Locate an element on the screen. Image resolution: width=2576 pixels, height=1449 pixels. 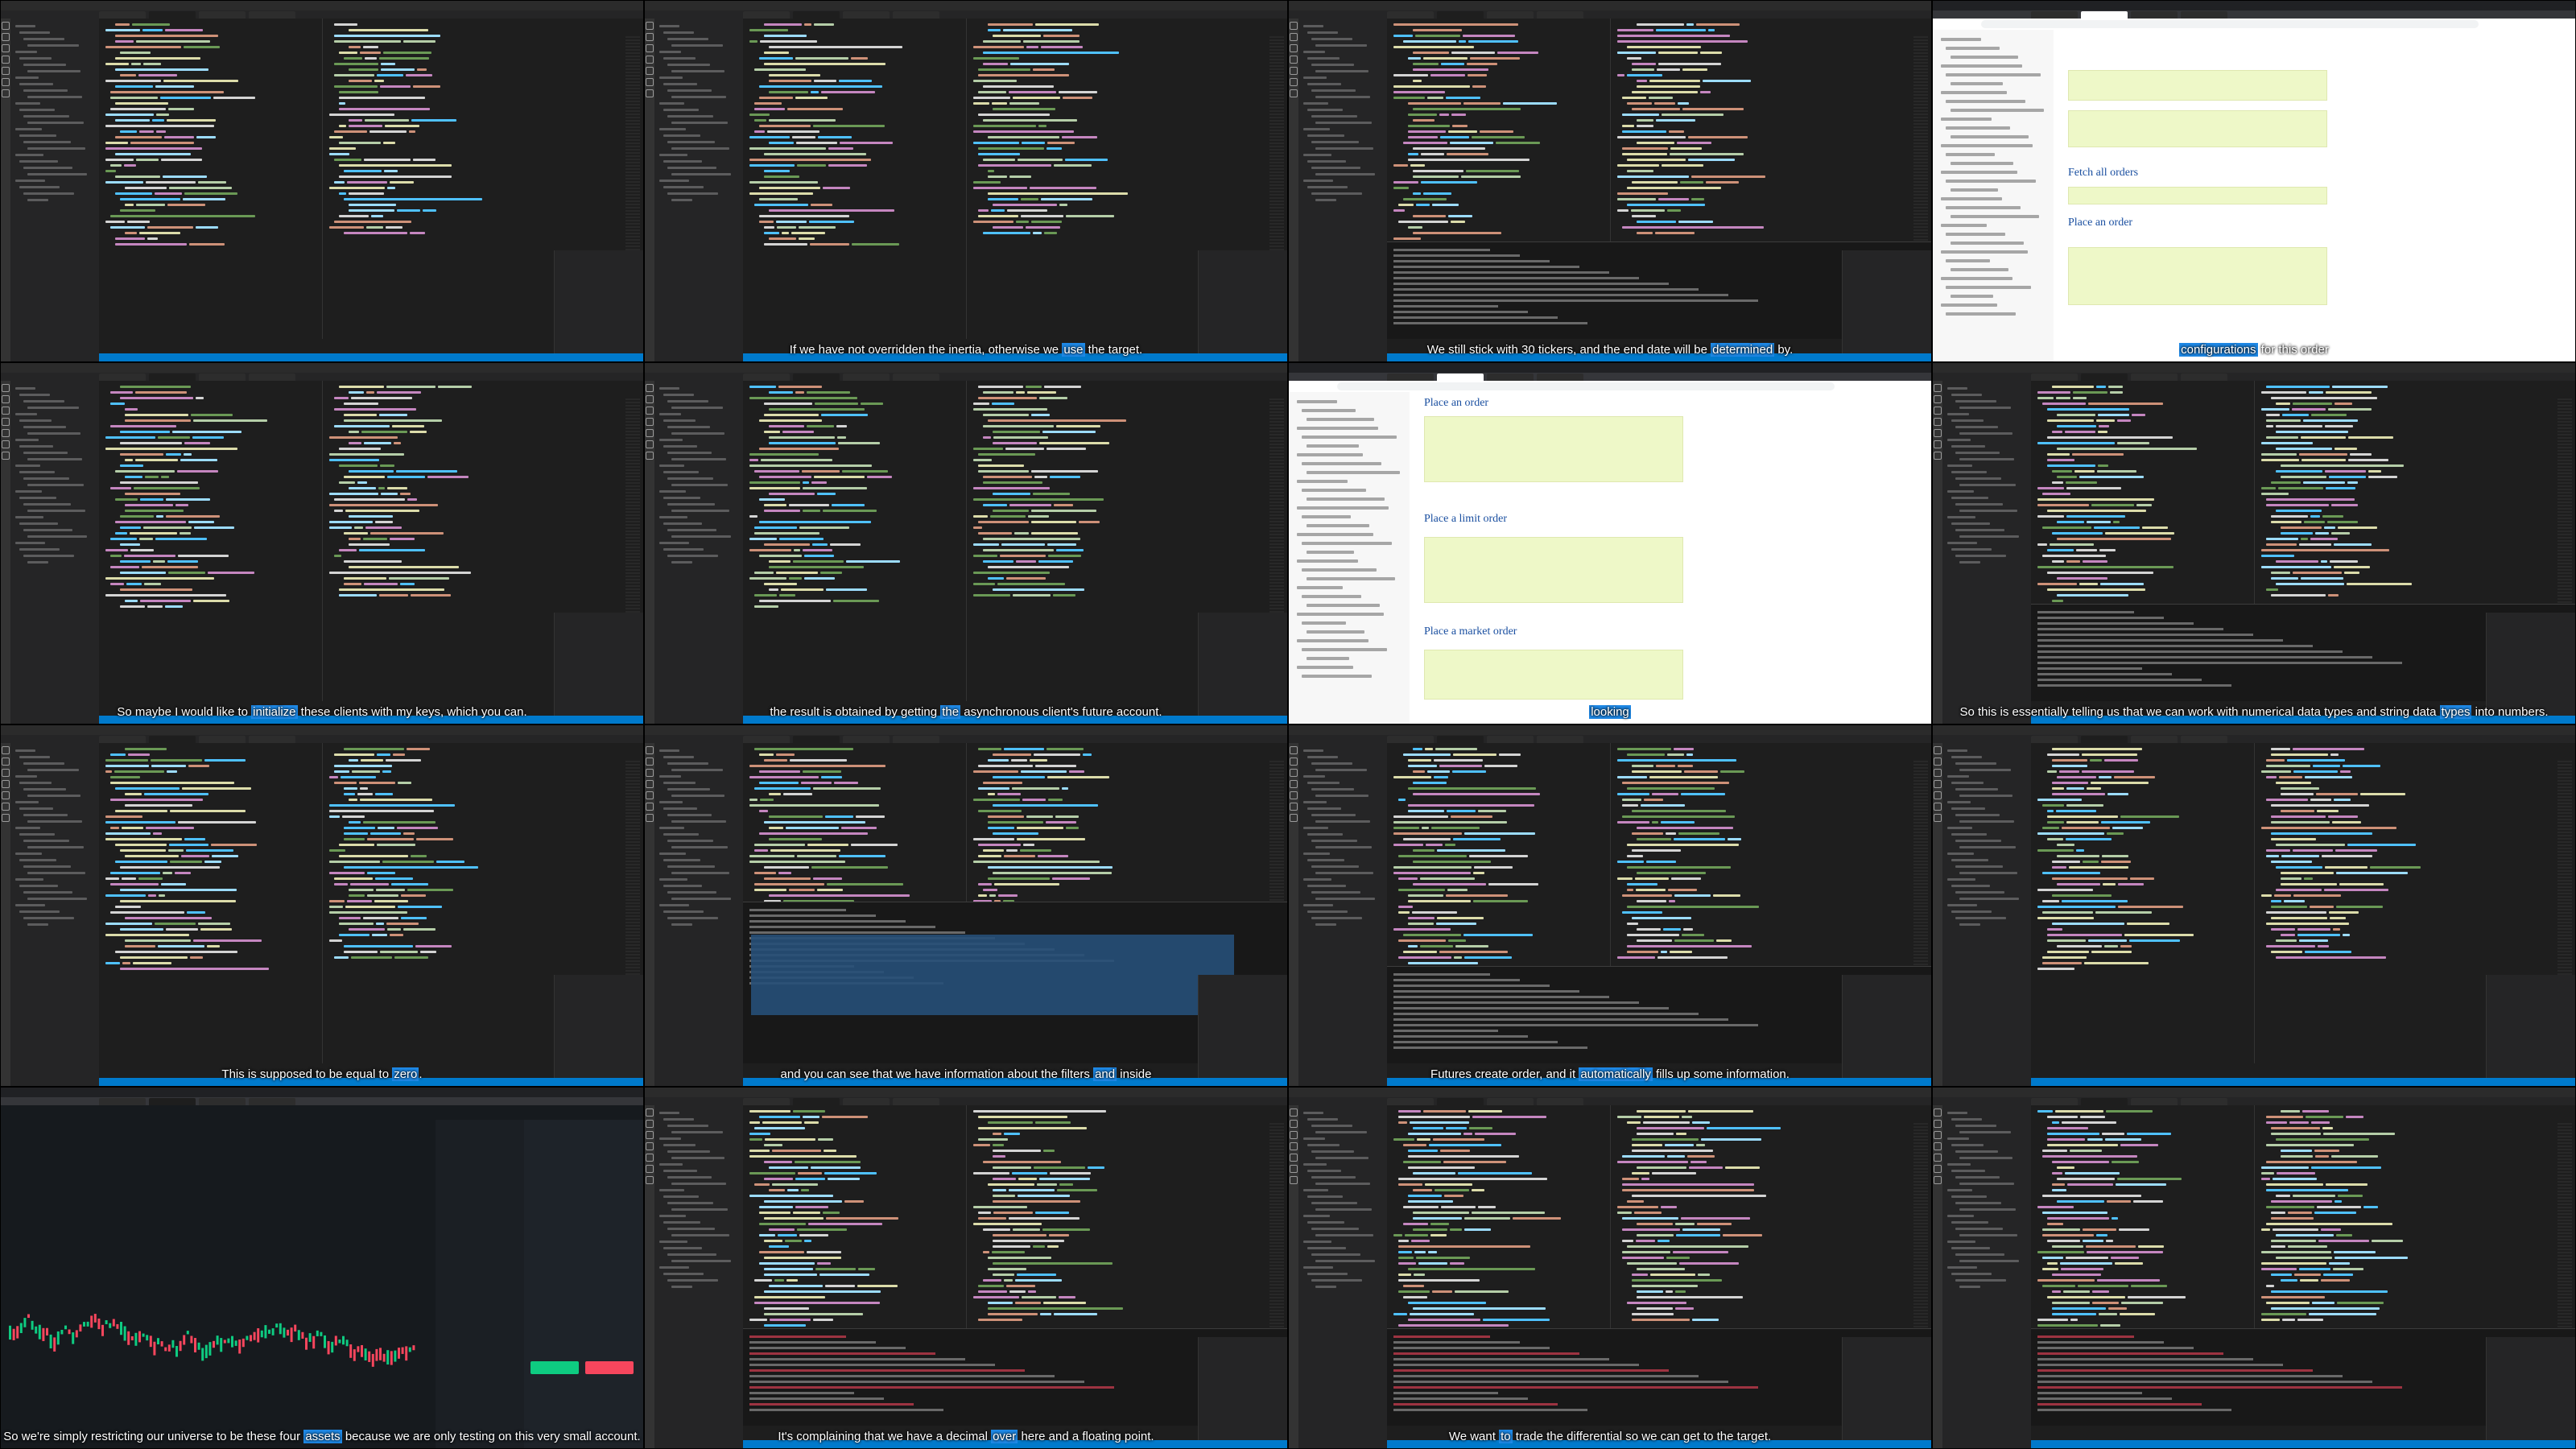
address-bar is located at coordinates (2230, 24).